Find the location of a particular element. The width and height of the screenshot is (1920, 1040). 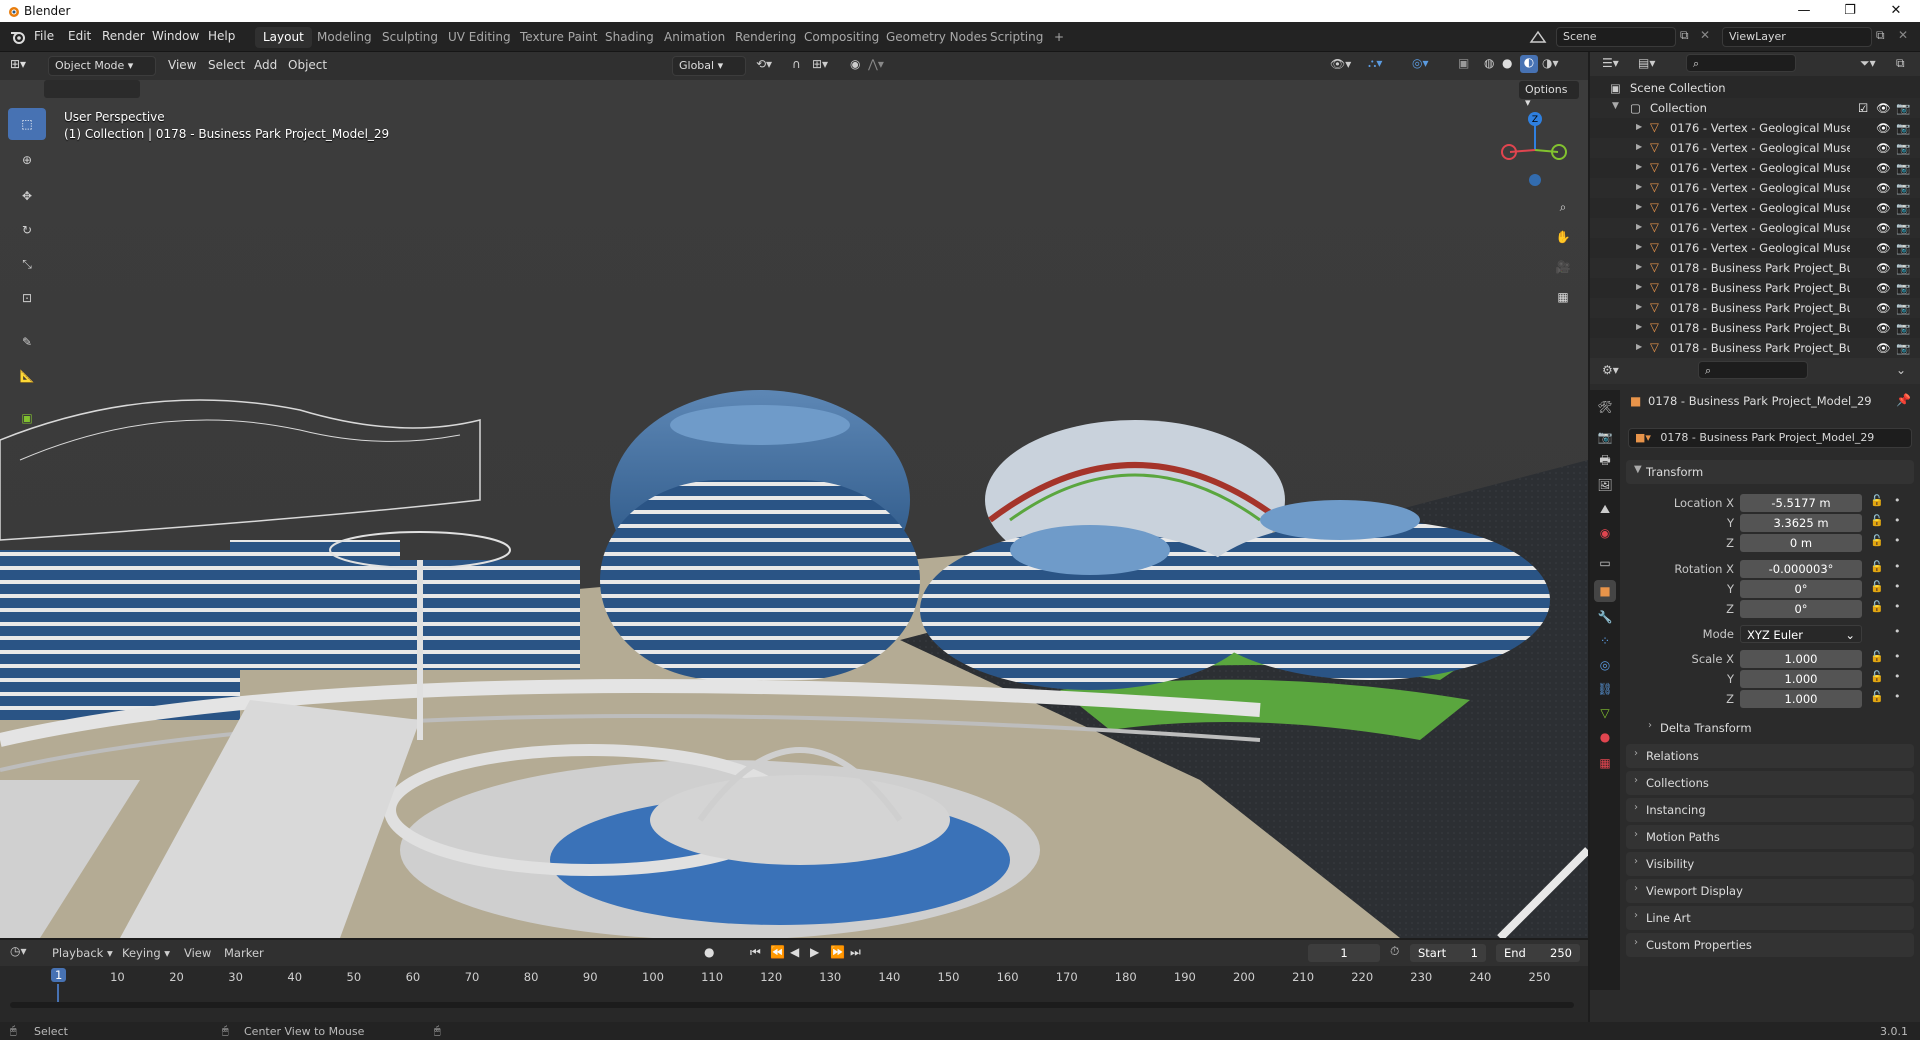

play-icon: ▶ is located at coordinates (814, 952).